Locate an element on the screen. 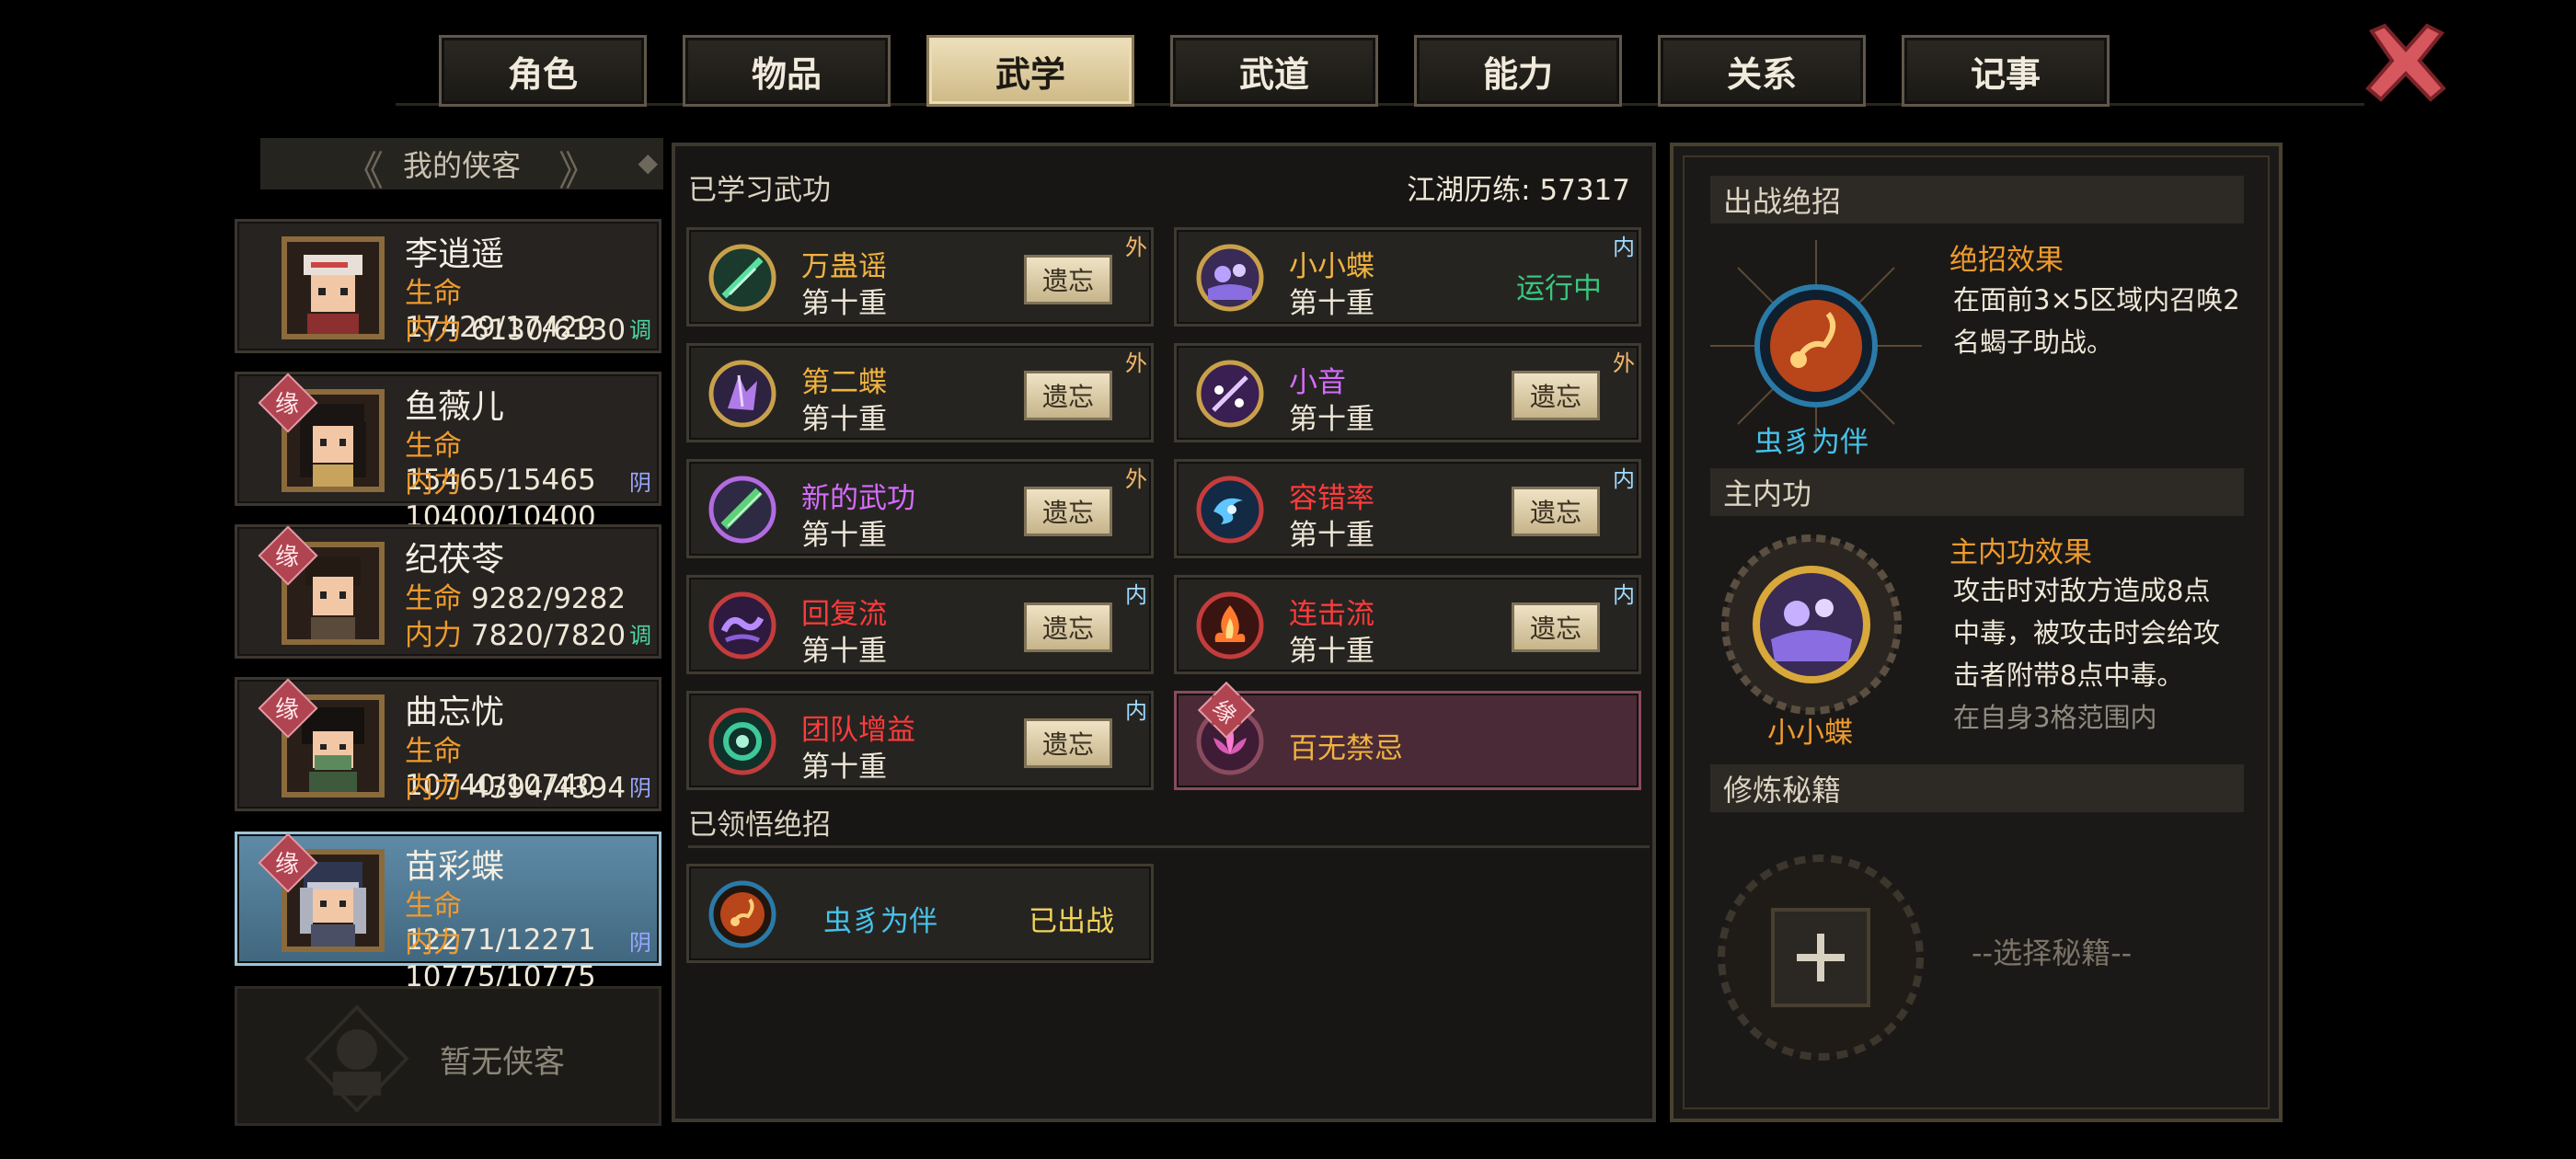 The height and width of the screenshot is (1159, 2576). inner-emblem is located at coordinates (1811, 624).